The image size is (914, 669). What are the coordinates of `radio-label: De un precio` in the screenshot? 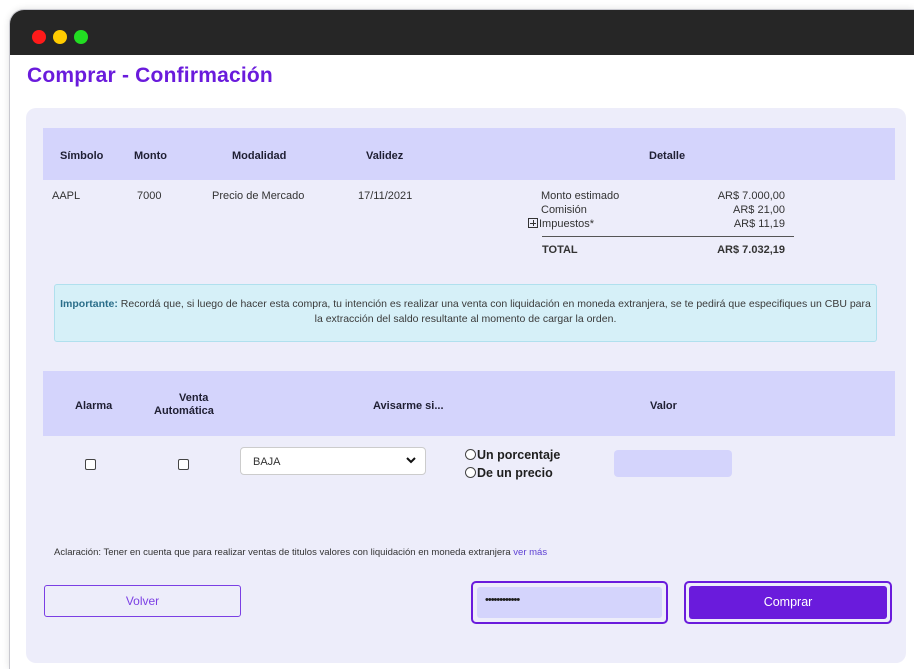 It's located at (515, 473).